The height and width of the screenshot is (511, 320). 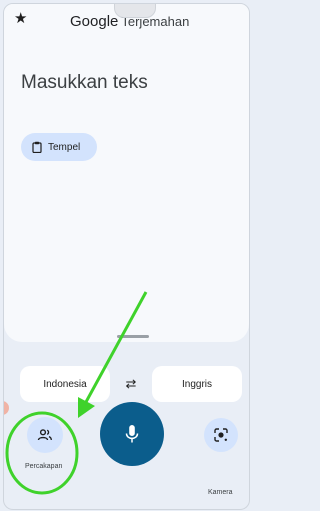 I want to click on conversation-button, so click(x=45, y=435).